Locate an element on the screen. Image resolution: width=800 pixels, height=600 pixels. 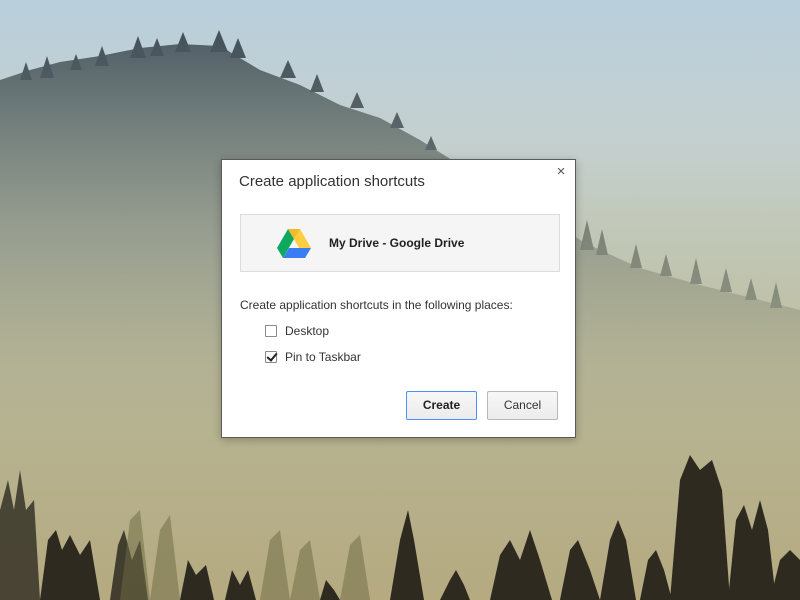
taskbar-checkbox is located at coordinates (271, 357).